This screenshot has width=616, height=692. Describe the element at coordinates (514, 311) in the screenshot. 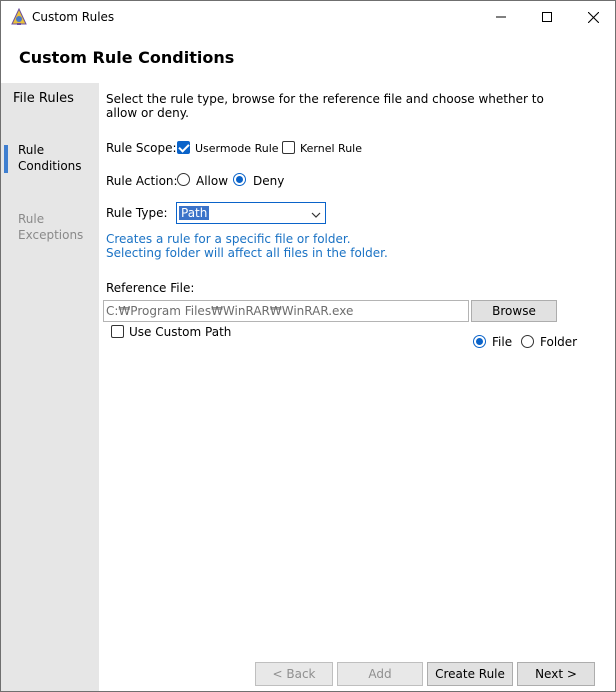

I see `browse-button: Browse` at that location.